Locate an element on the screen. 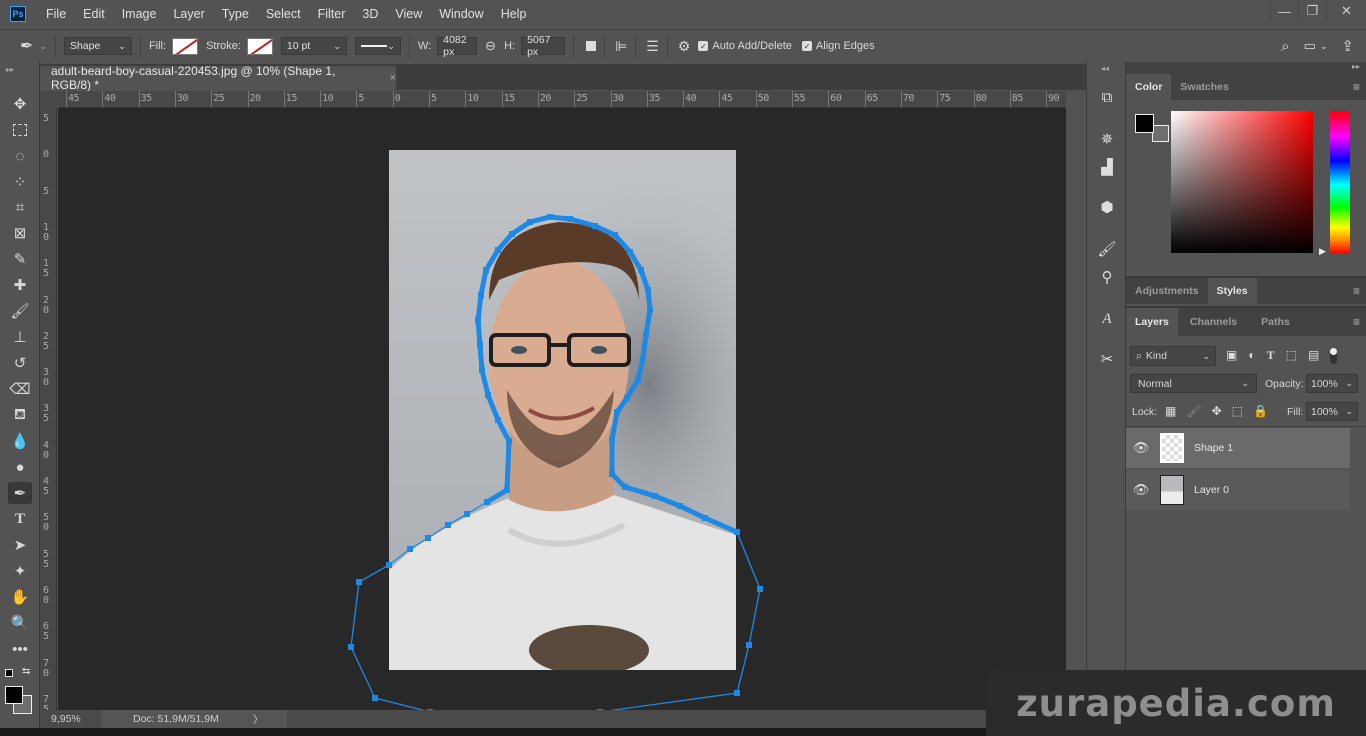 The image size is (1366, 736). color-foreground-swatch is located at coordinates (1144, 123).